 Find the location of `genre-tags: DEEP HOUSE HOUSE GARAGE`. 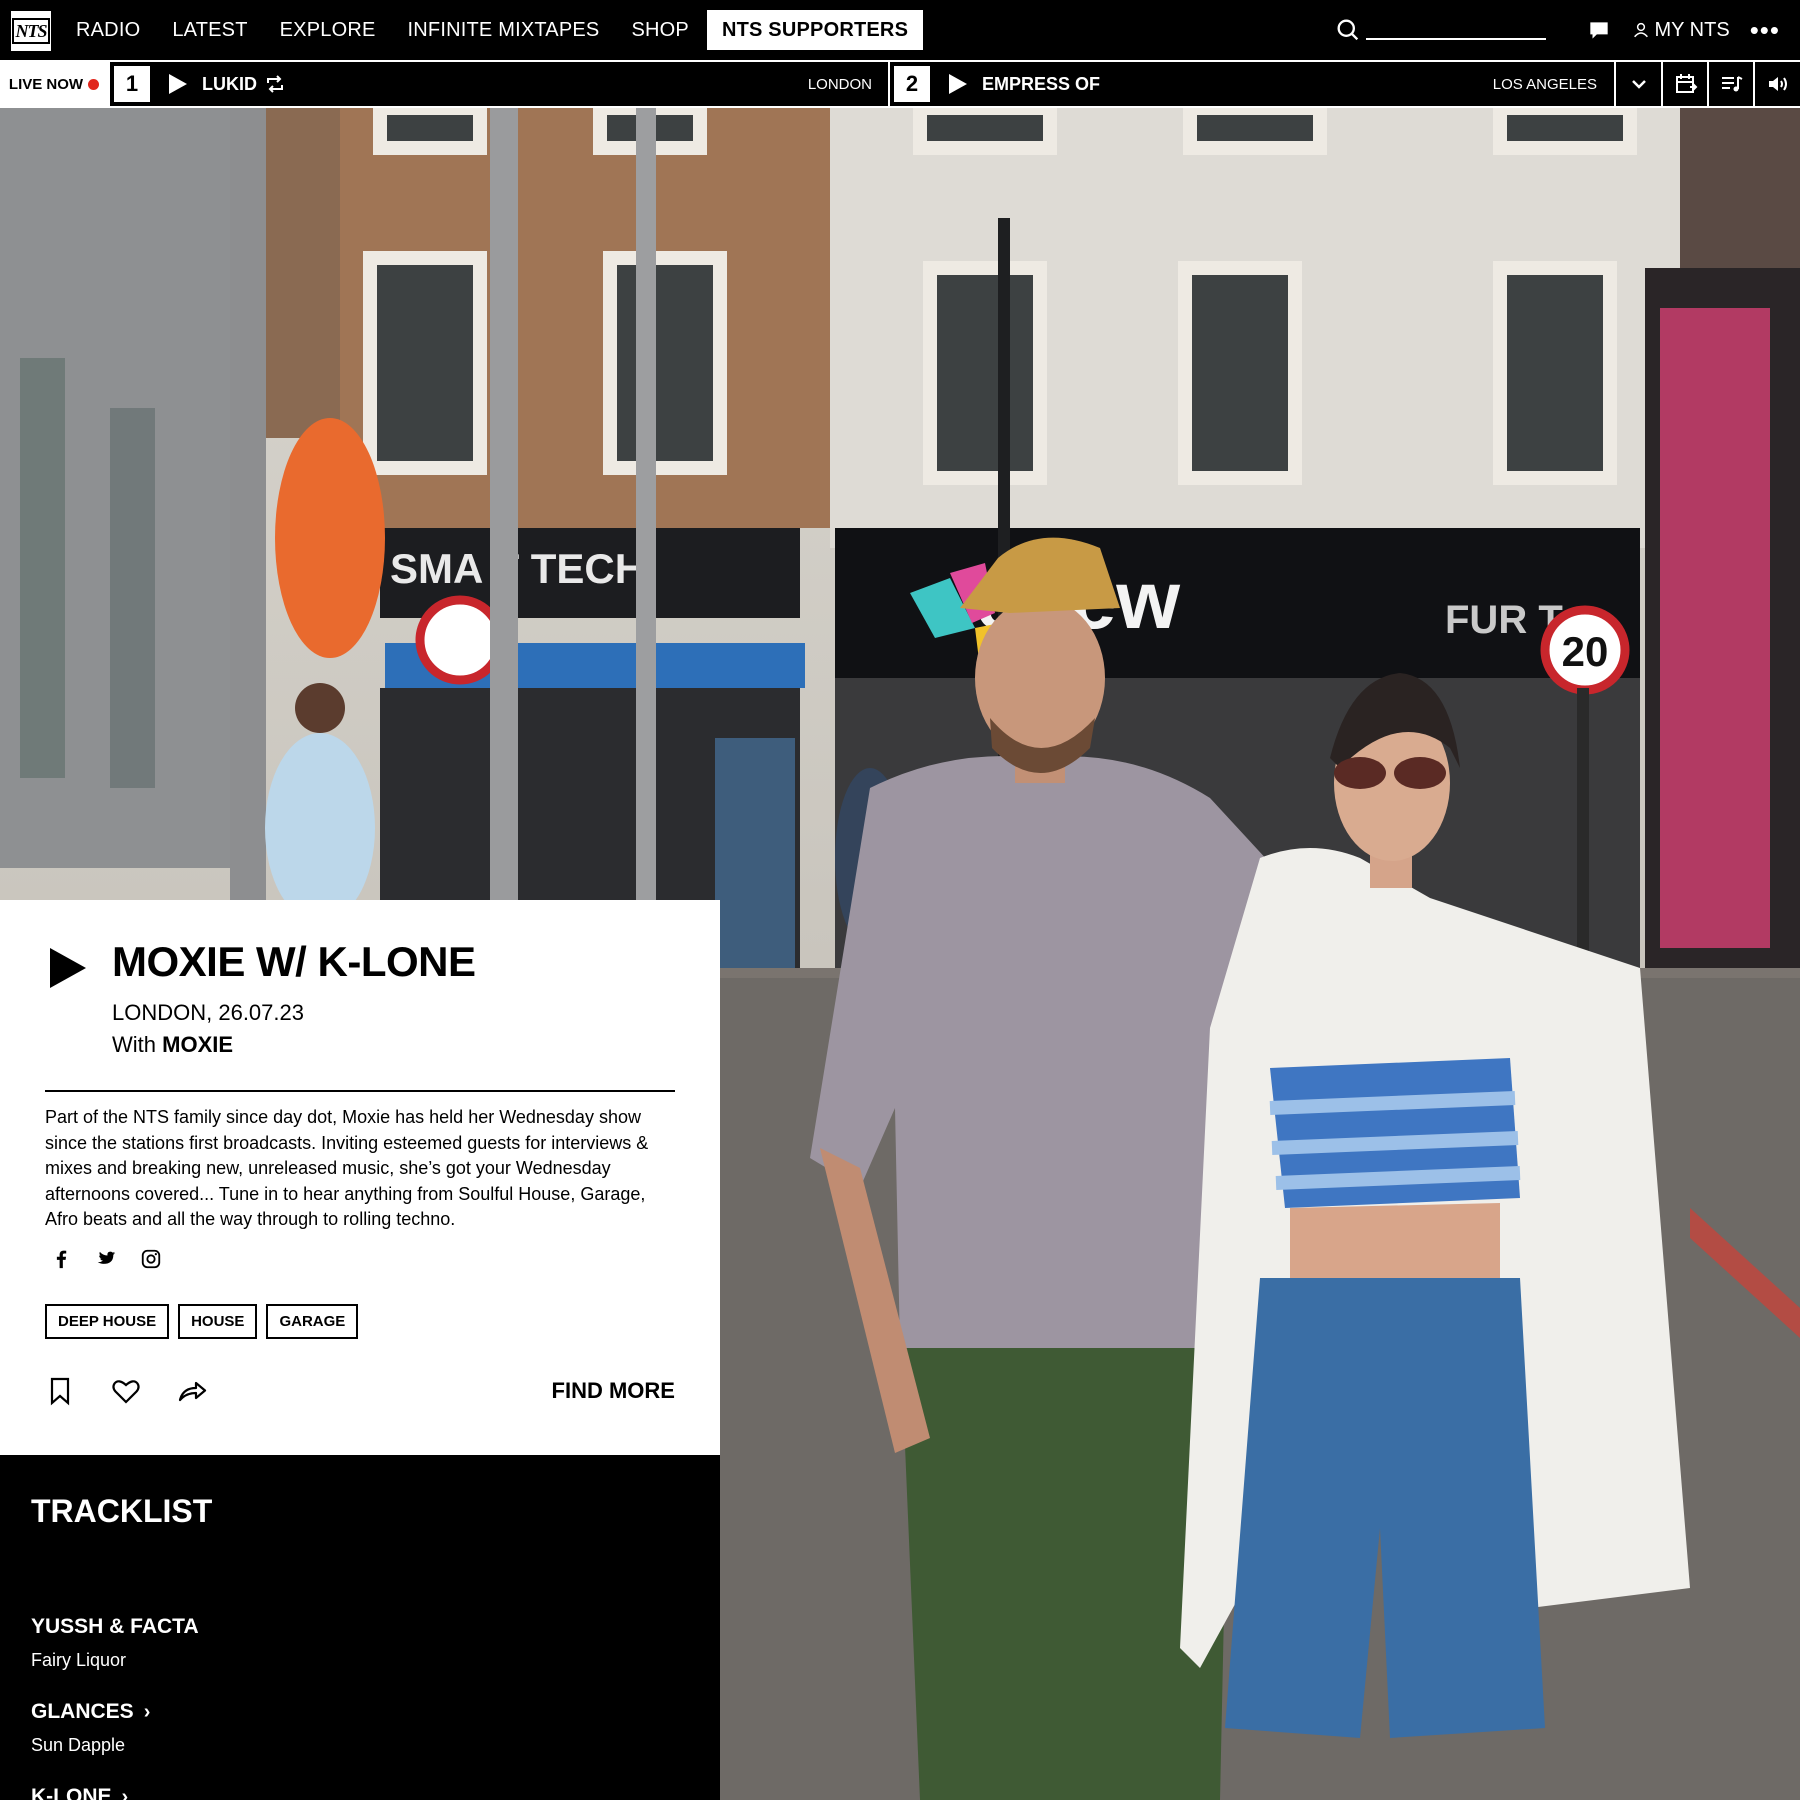

genre-tags: DEEP HOUSE HOUSE GARAGE is located at coordinates (206, 1321).